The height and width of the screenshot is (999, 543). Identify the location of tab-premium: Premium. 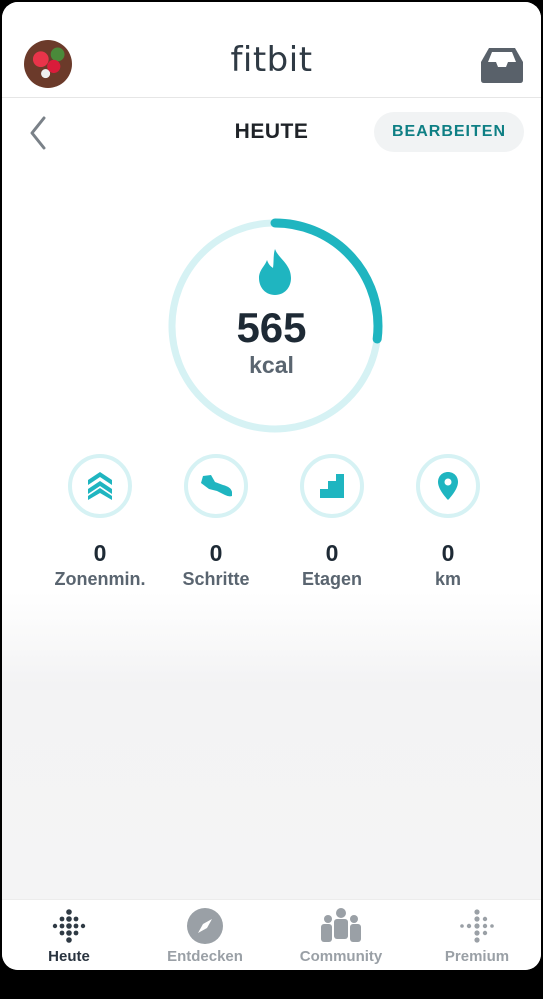
(476, 935).